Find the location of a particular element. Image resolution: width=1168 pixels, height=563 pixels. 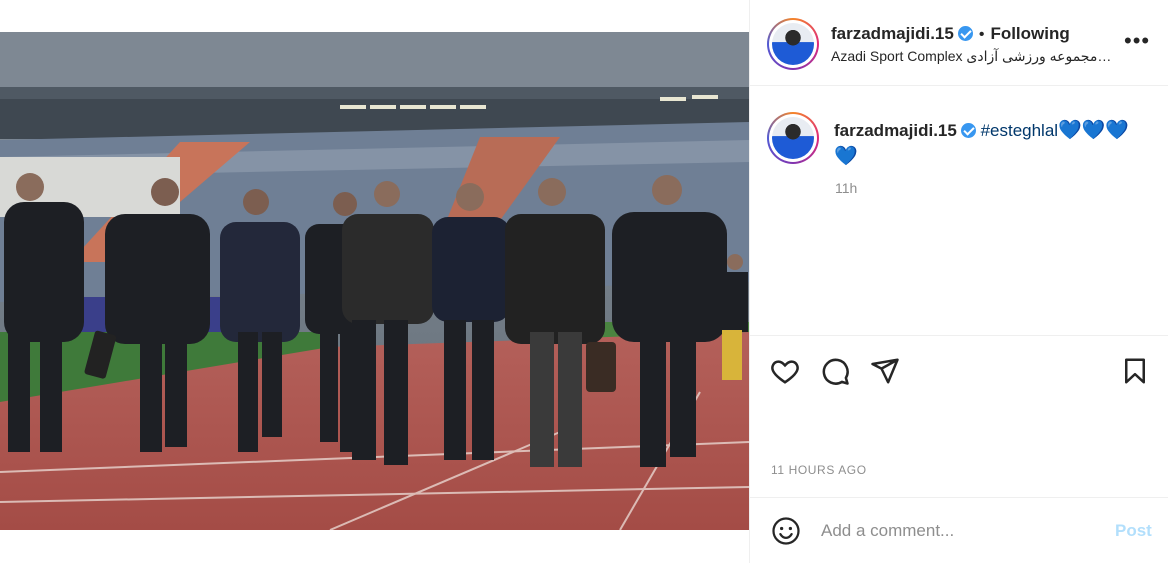

blue-hearts: 💙💙💙 is located at coordinates (1094, 130).